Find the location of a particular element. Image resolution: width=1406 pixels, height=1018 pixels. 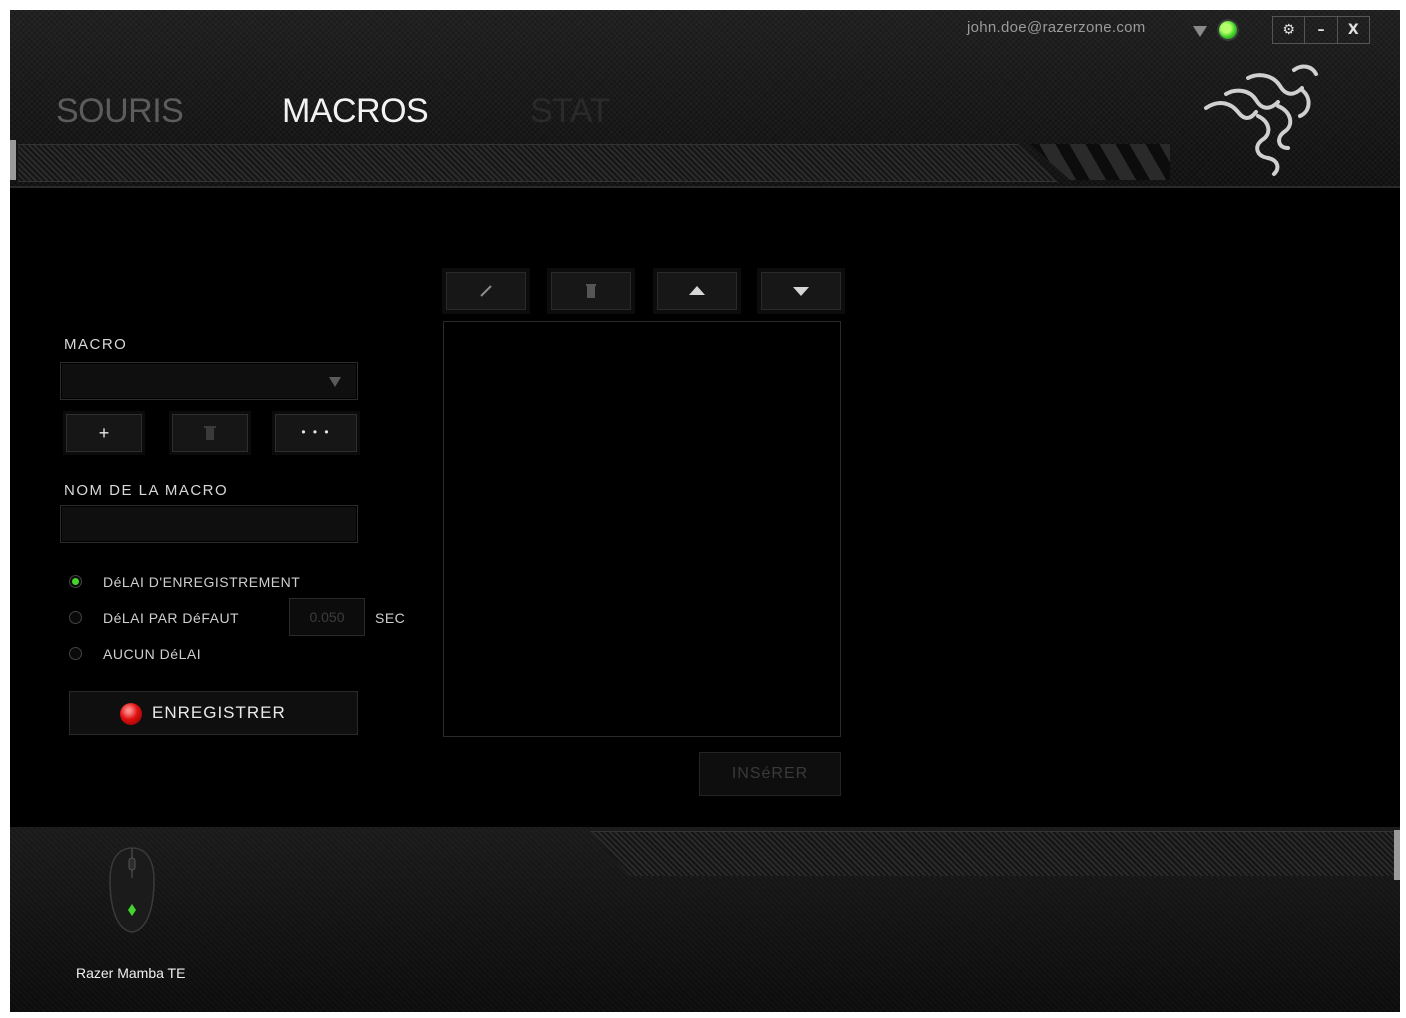

move-down-icon is located at coordinates (801, 291).